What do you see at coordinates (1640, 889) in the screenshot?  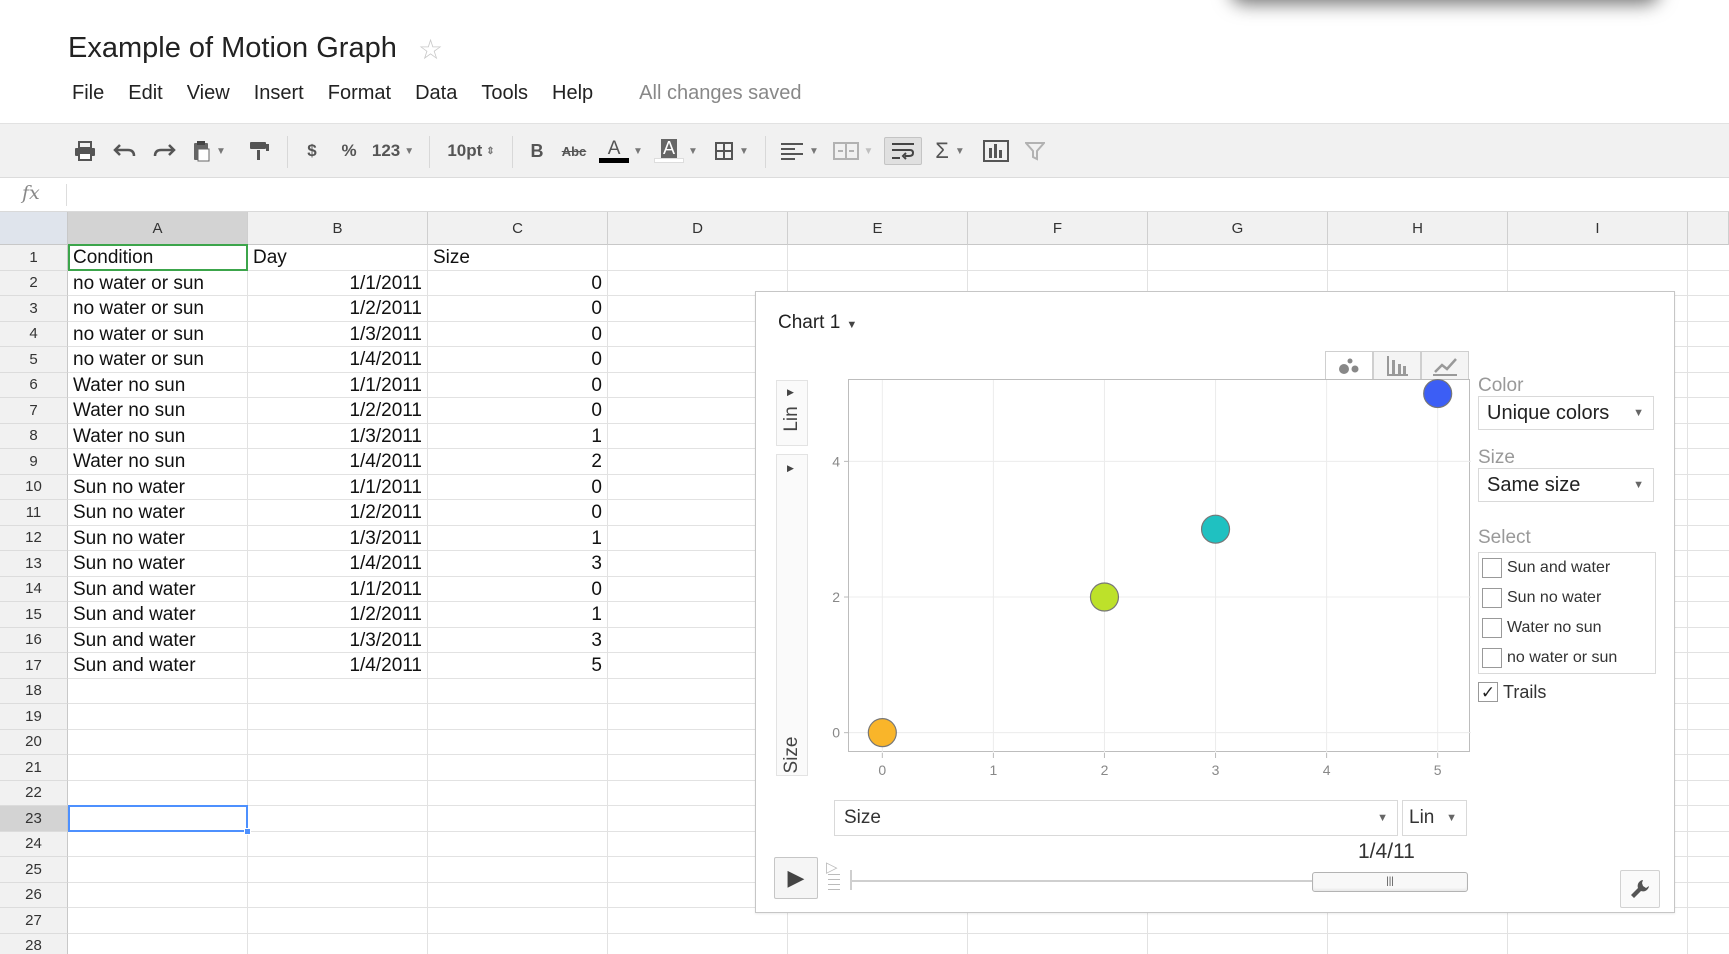 I see `settings-button` at bounding box center [1640, 889].